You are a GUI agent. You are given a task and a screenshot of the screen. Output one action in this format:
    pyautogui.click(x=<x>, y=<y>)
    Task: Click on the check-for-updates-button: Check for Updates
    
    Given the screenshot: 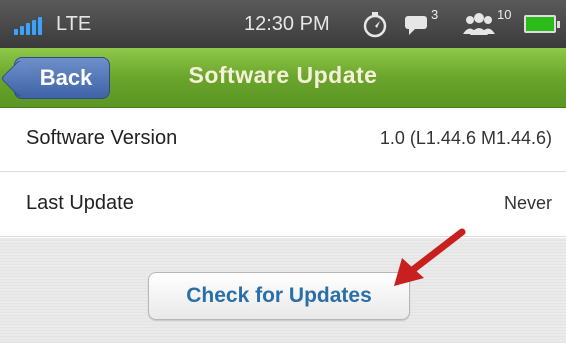 What is the action you would take?
    pyautogui.click(x=279, y=296)
    